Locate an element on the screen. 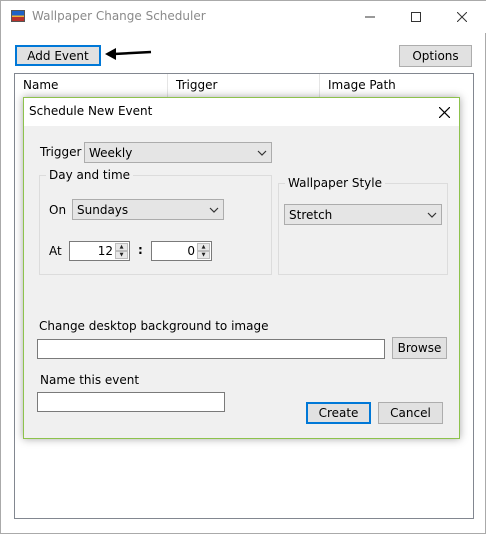  wallpaper-style-group is located at coordinates (363, 229).